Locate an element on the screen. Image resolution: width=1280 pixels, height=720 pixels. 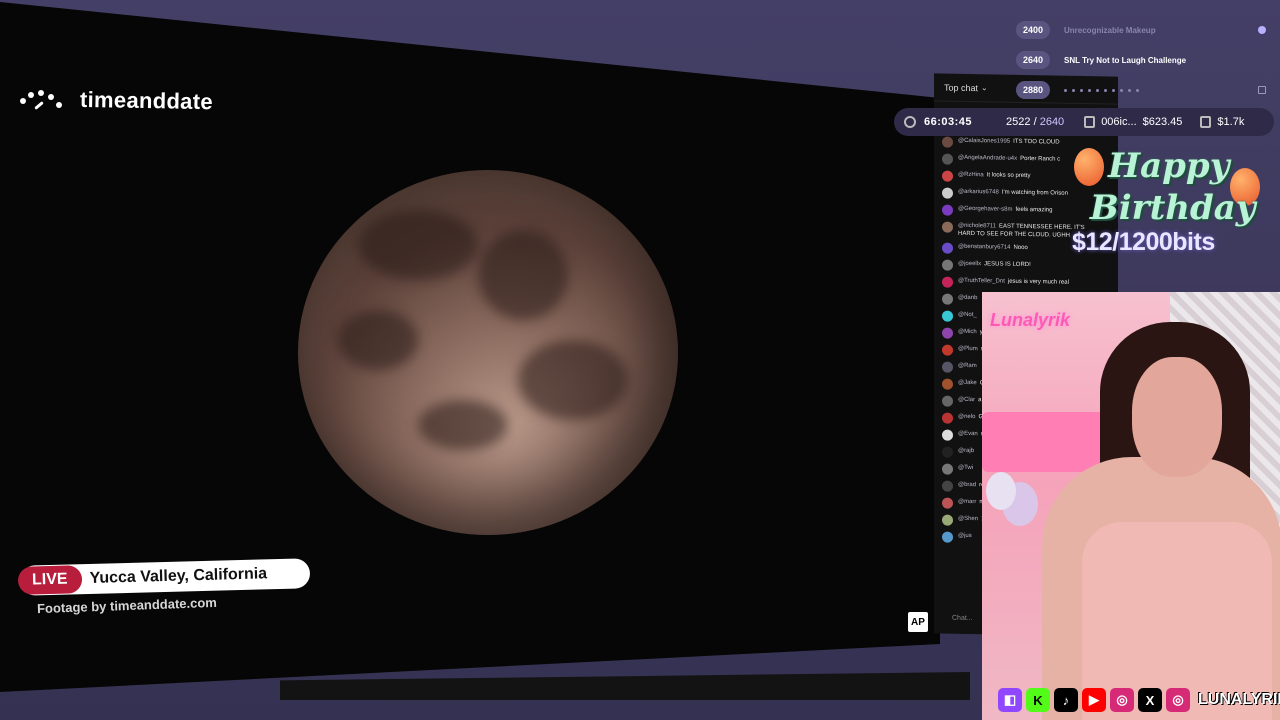
goal-item: 2880 is located at coordinates (1146, 90).